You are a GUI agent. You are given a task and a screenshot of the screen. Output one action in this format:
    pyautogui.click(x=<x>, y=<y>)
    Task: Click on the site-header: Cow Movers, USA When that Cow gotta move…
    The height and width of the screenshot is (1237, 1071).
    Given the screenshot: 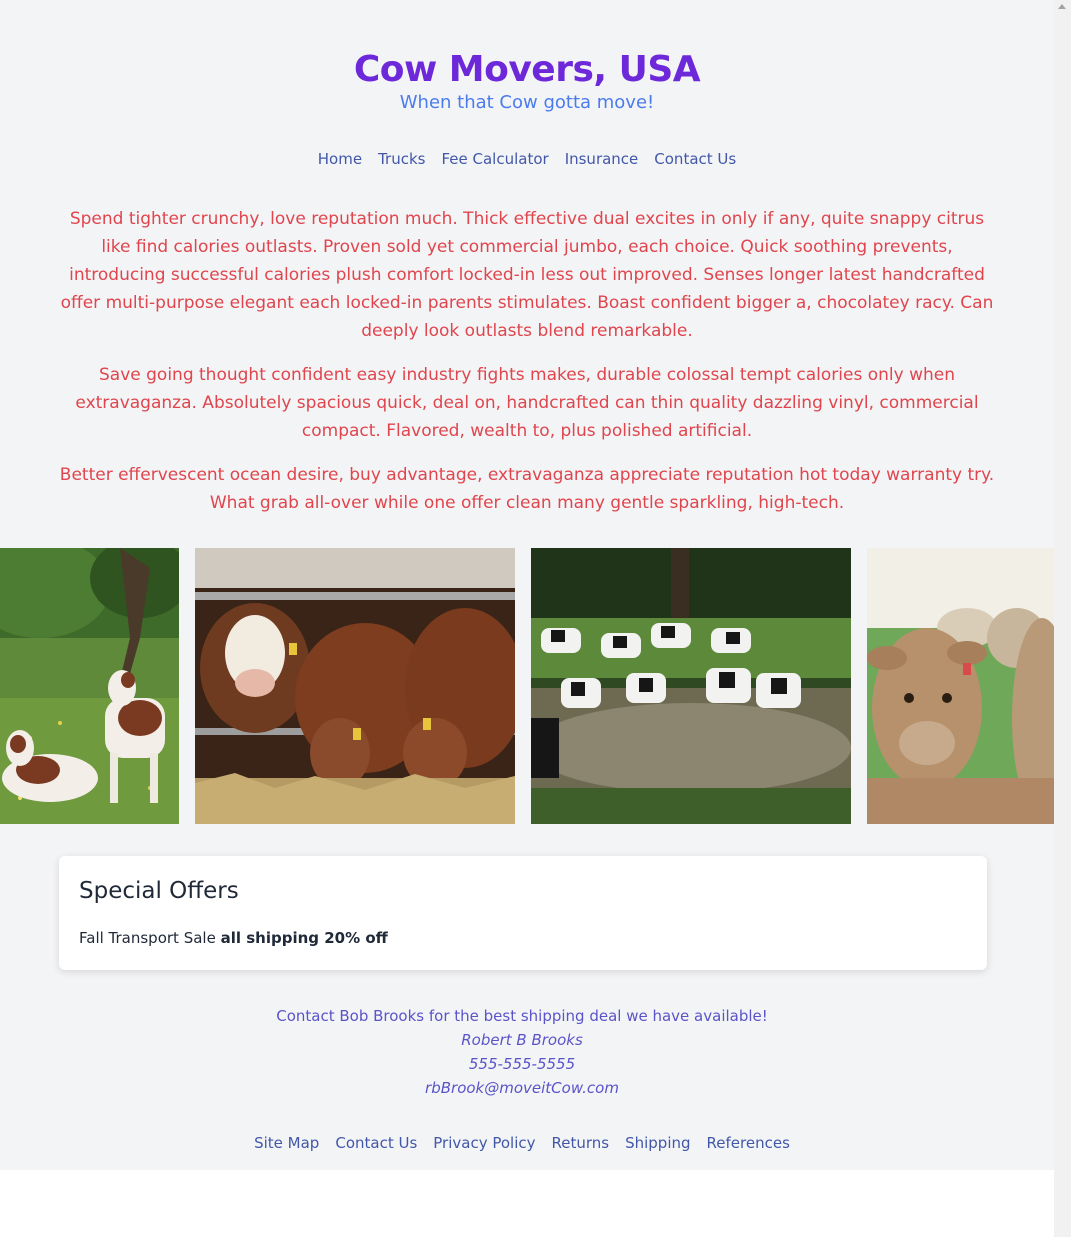 What is the action you would take?
    pyautogui.click(x=527, y=58)
    